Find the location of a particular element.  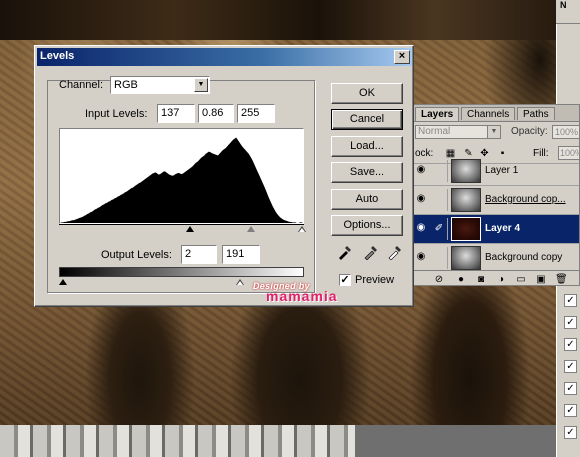

brush-icon: ✐ is located at coordinates (439, 229).